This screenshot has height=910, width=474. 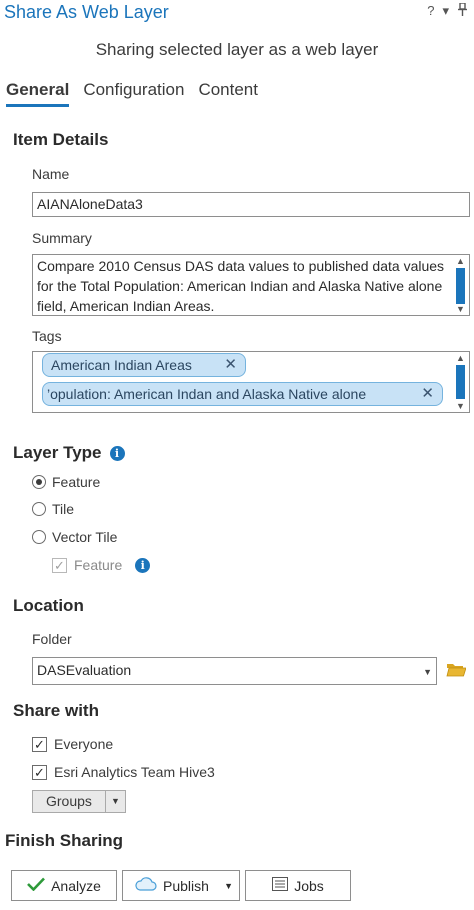 What do you see at coordinates (76, 885) in the screenshot?
I see `analyze-label: Analyze` at bounding box center [76, 885].